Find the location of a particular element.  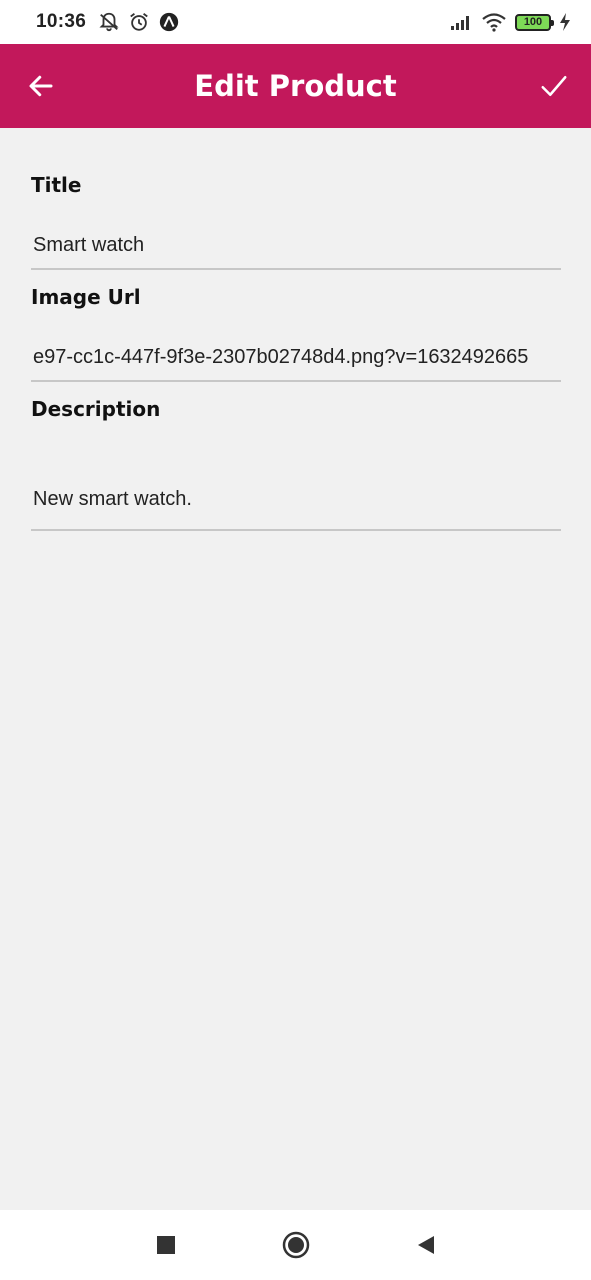

status-left-icons is located at coordinates (139, 22).